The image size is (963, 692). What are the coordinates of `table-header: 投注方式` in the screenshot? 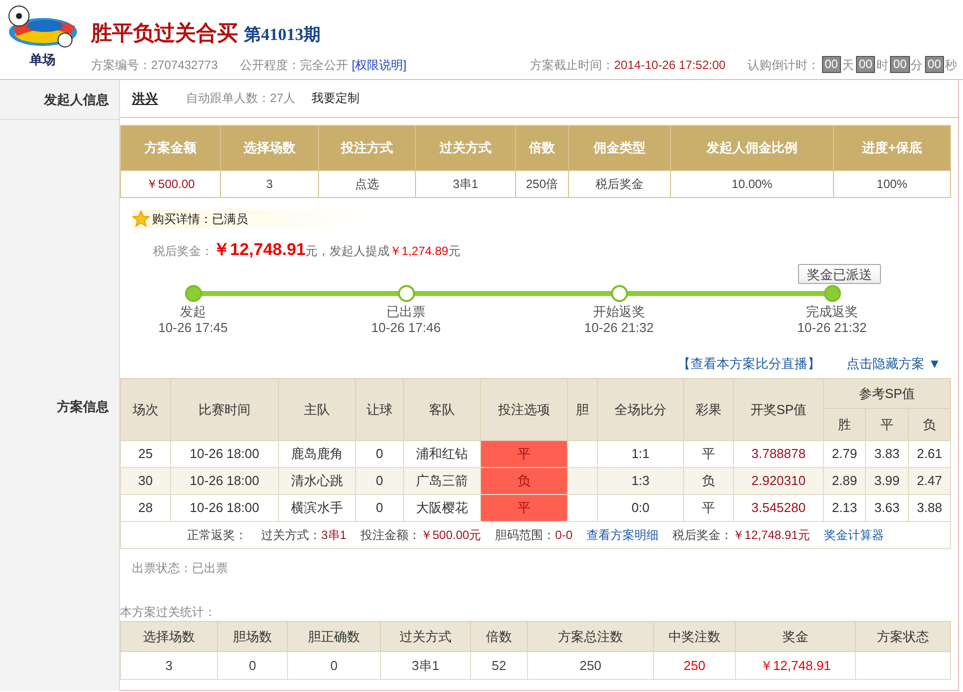 It's located at (367, 147).